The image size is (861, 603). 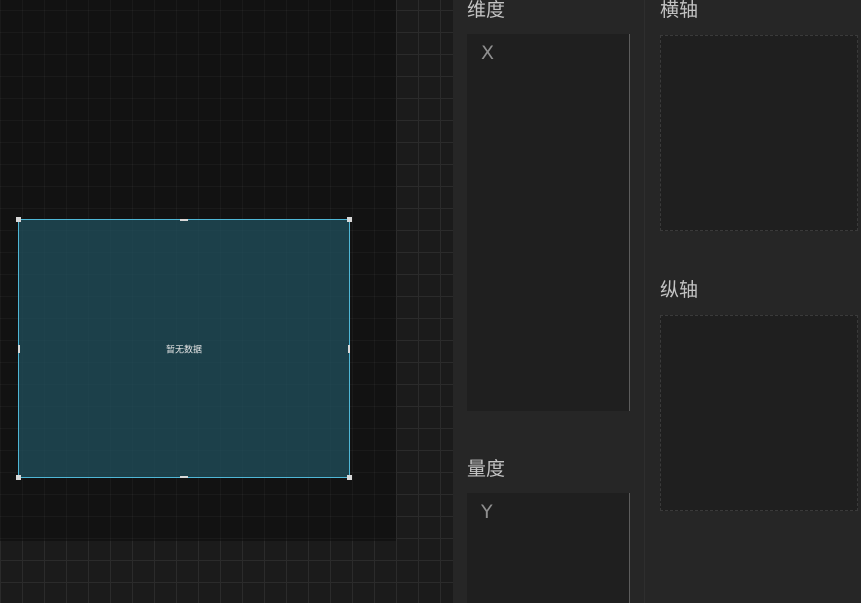 I want to click on resize-handle-top, so click(x=184, y=220).